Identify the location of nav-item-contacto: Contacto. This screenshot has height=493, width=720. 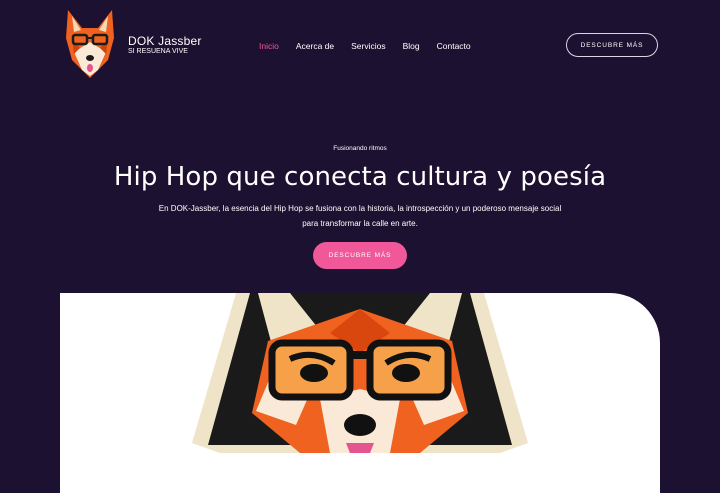
(454, 46).